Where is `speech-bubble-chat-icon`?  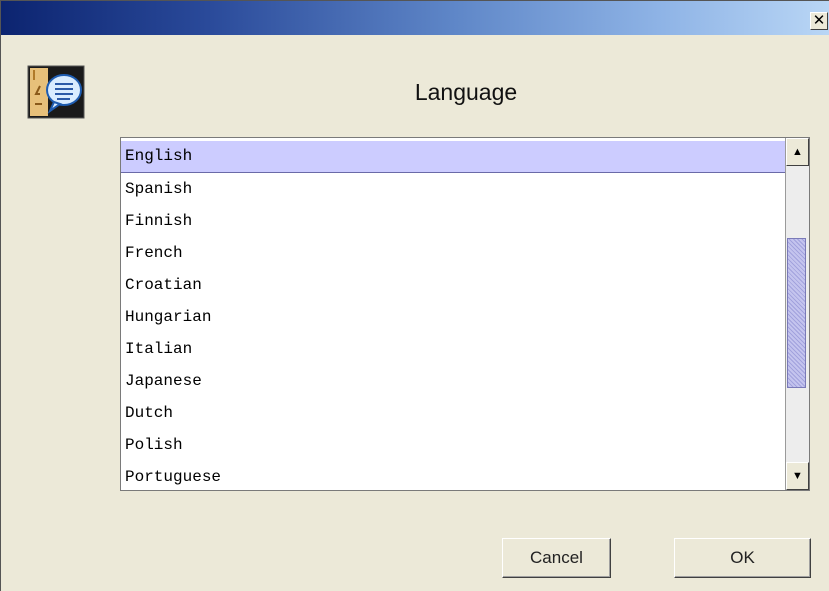 speech-bubble-chat-icon is located at coordinates (56, 92).